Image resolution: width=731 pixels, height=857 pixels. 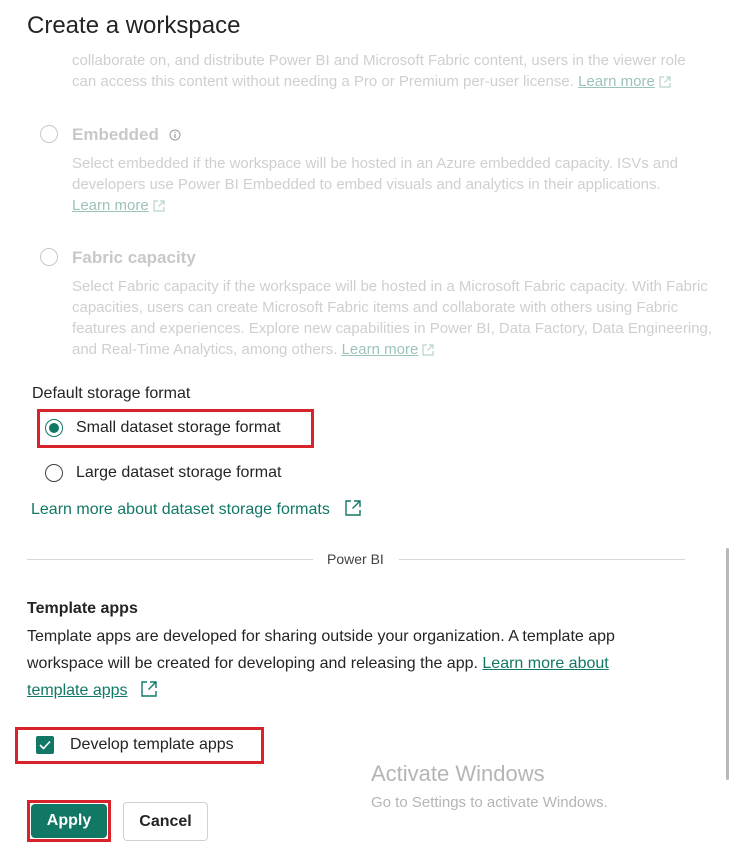 I want to click on divider-right, so click(x=542, y=559).